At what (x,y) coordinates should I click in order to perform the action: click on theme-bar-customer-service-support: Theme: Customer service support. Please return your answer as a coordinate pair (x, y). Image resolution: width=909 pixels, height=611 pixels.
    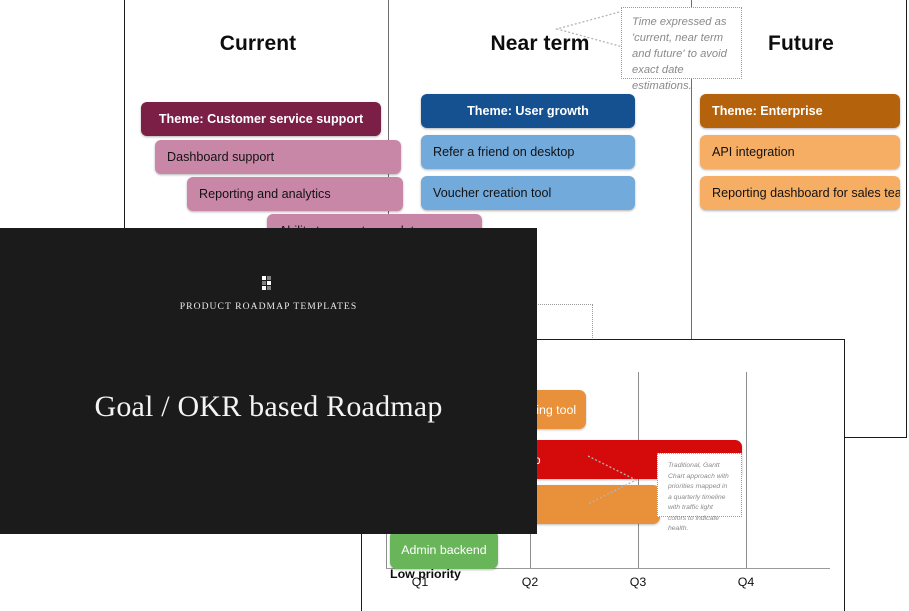
    Looking at the image, I should click on (261, 119).